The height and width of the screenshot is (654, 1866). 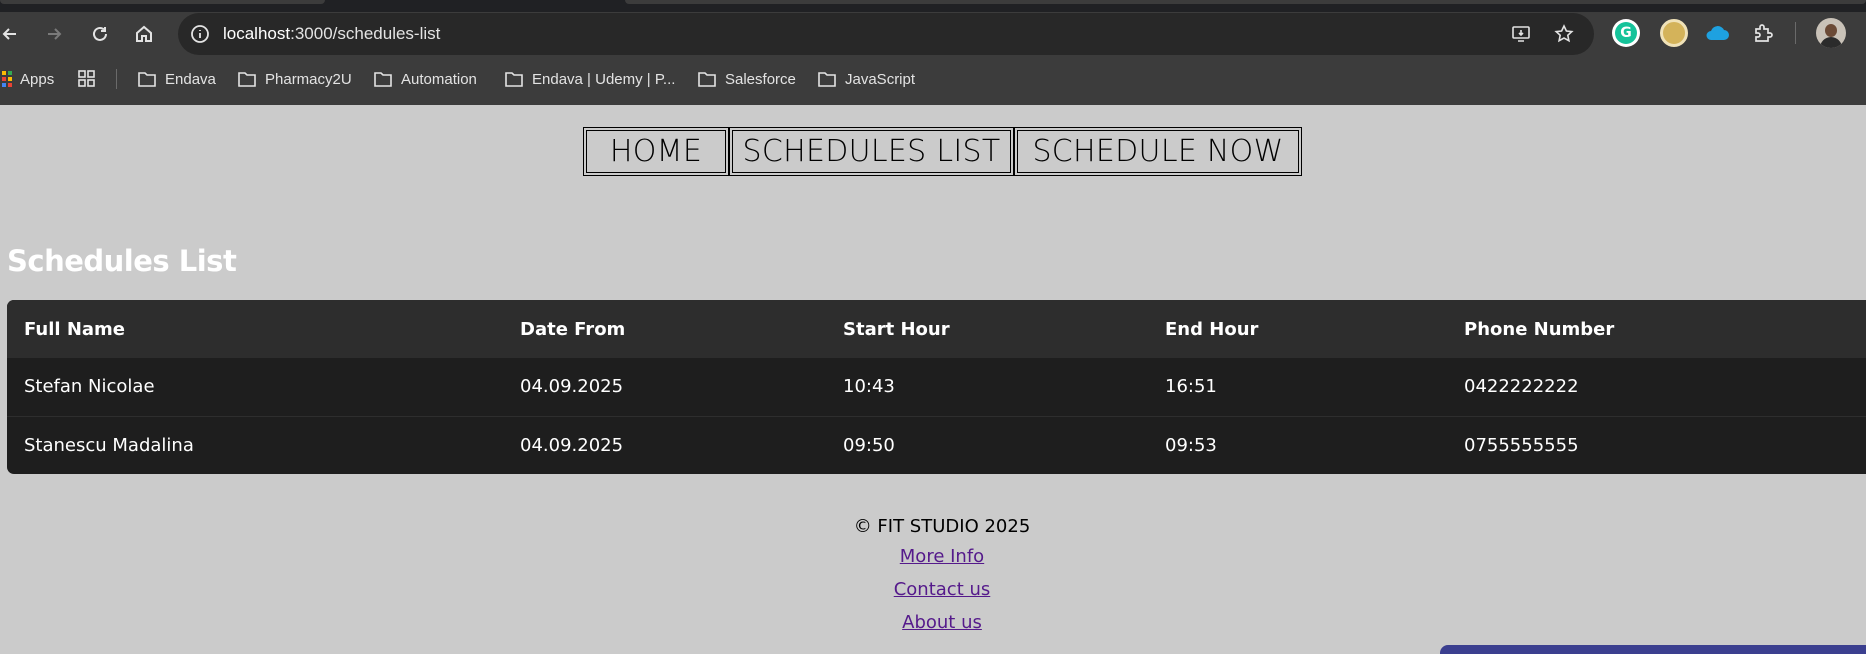 What do you see at coordinates (1674, 33) in the screenshot?
I see `coin-extension-icon` at bounding box center [1674, 33].